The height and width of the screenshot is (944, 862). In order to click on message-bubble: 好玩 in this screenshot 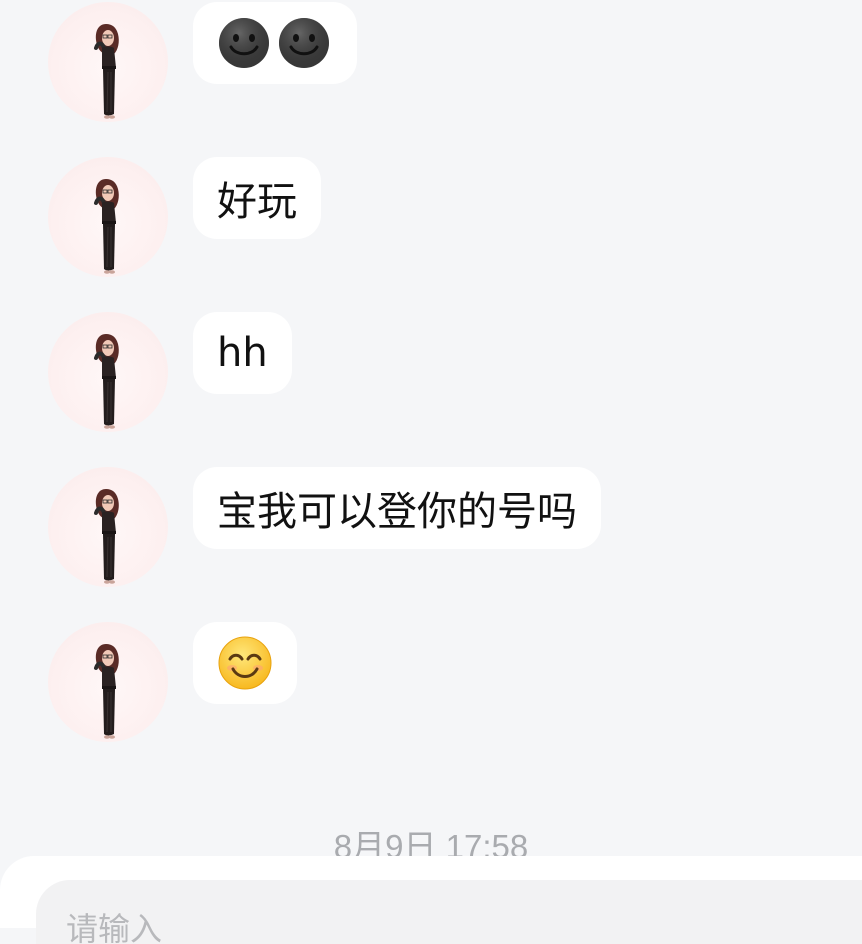, I will do `click(257, 198)`.